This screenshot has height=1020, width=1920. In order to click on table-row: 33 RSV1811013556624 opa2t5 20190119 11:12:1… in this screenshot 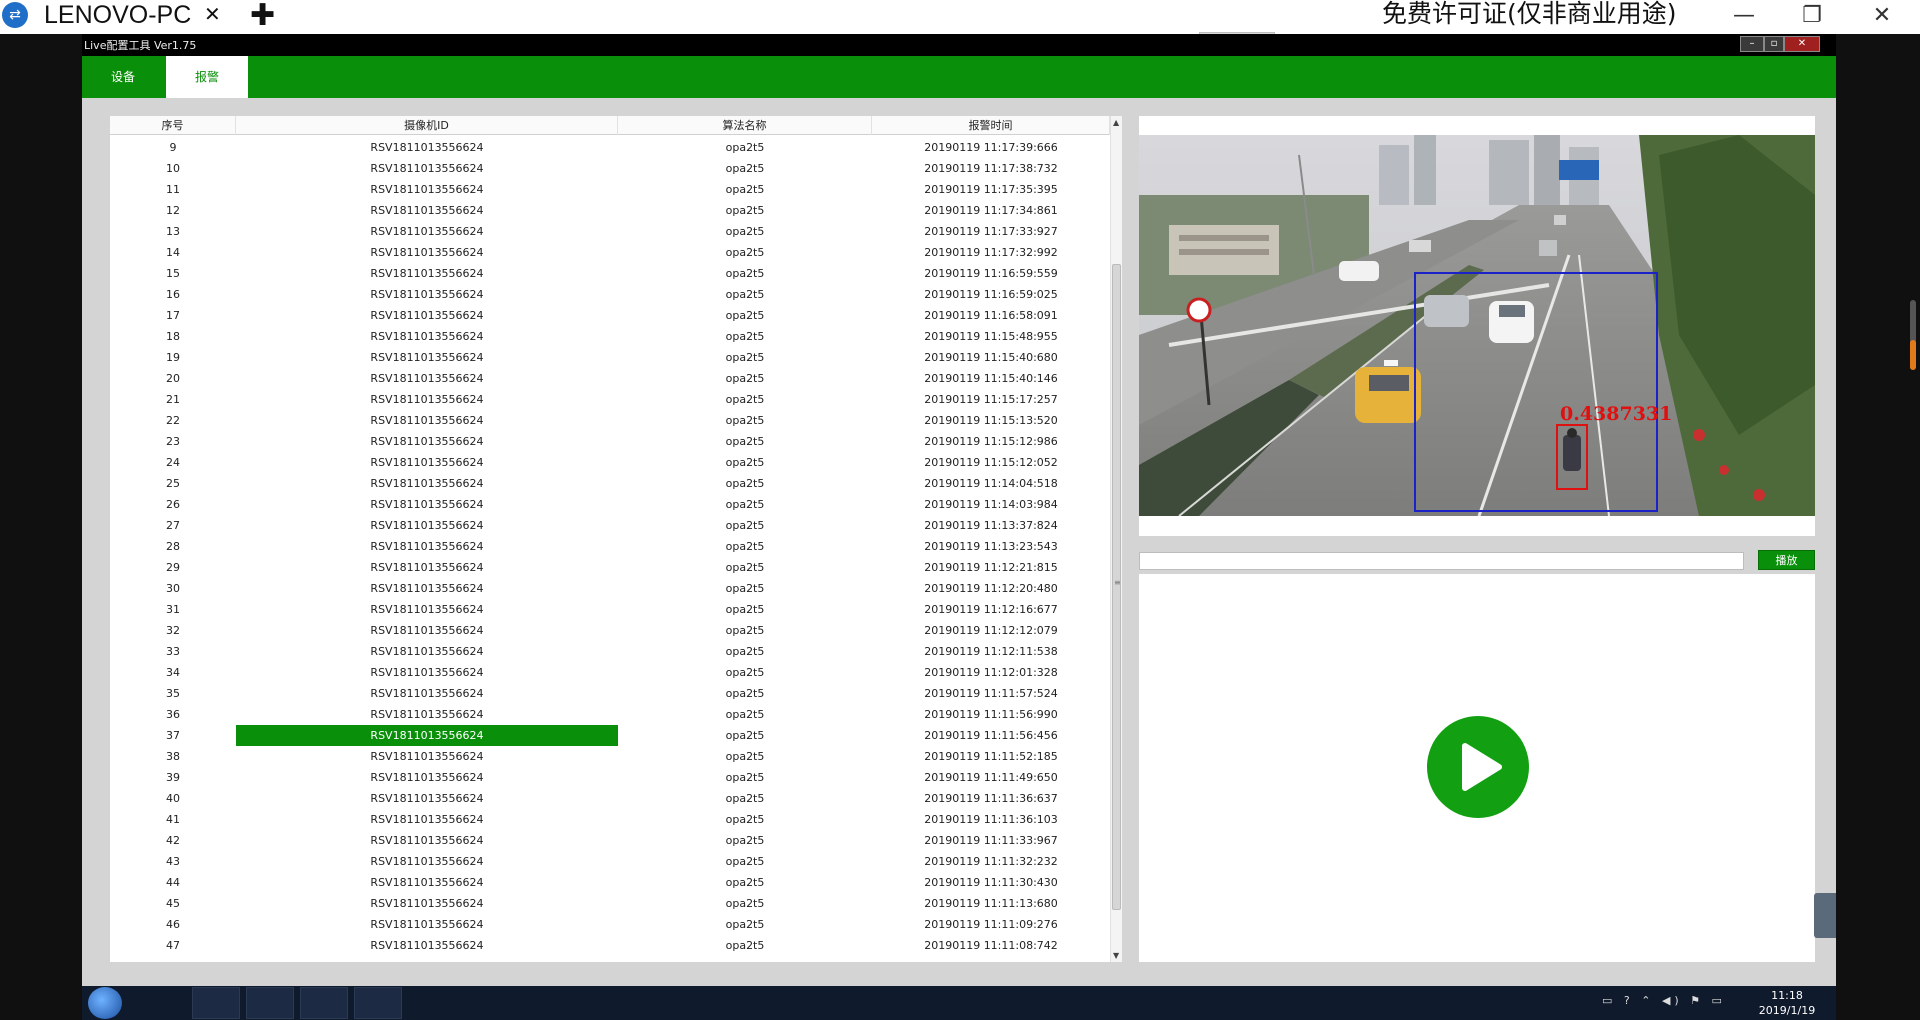, I will do `click(610, 651)`.